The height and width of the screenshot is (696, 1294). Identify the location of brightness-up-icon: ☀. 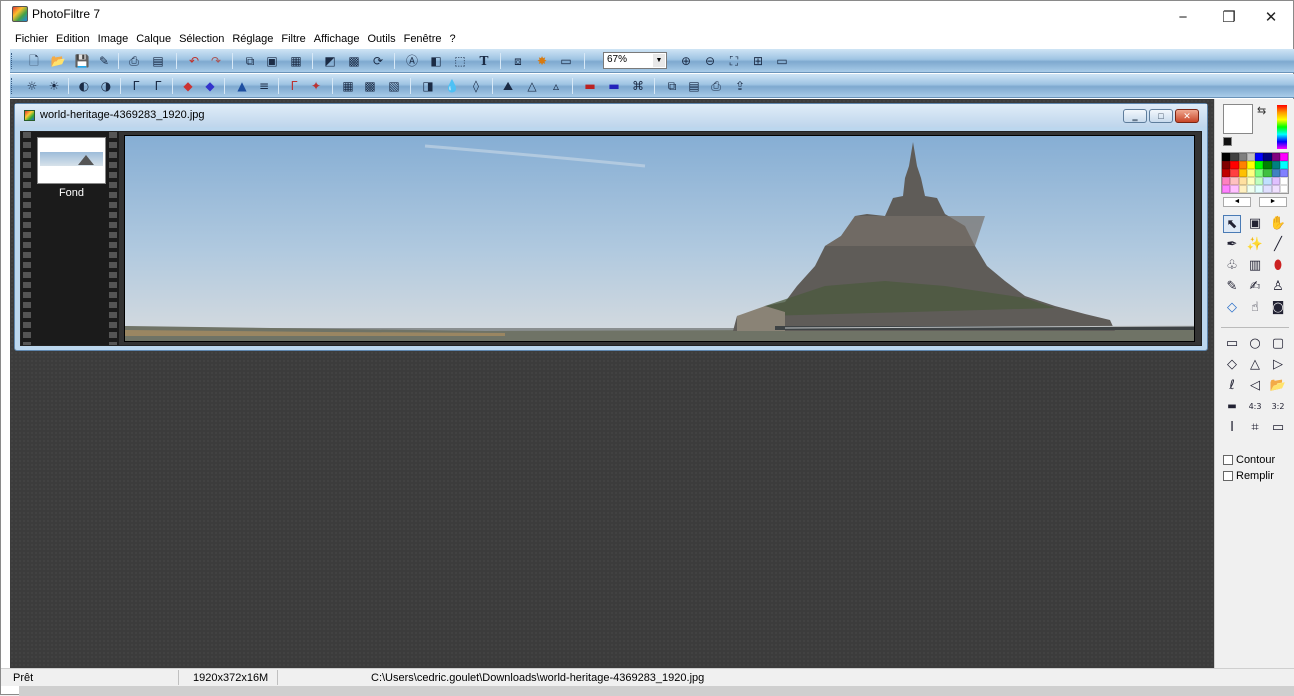
(54, 86).